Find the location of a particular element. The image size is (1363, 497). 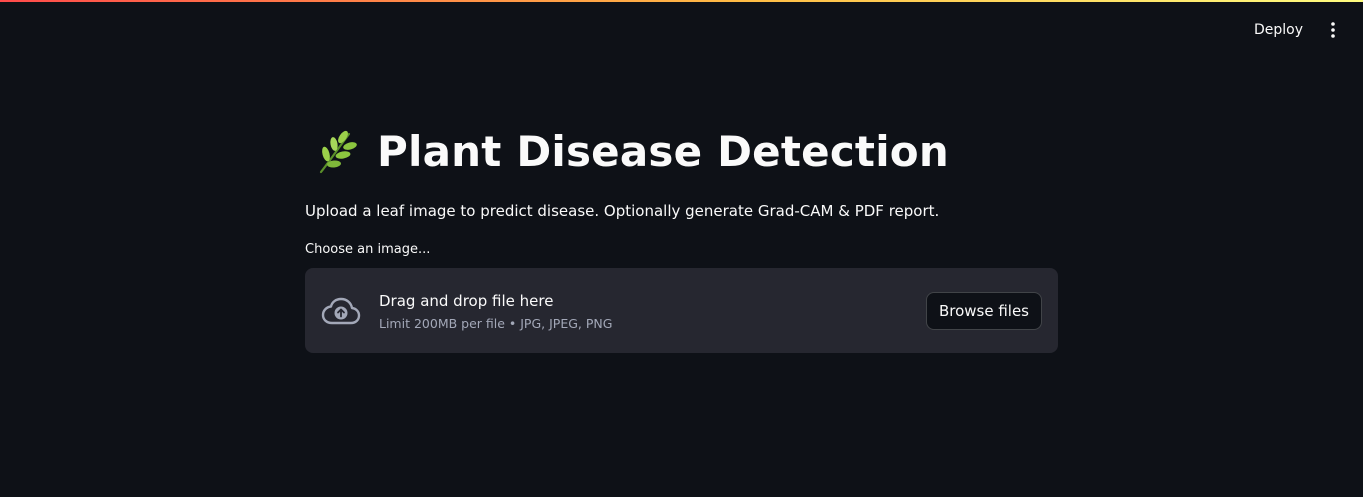

title-row: Plant Disease Detection is located at coordinates (681, 152).